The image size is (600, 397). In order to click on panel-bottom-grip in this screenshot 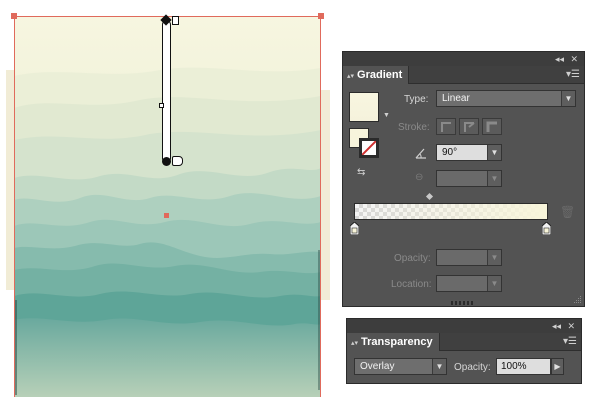, I will do `click(463, 303)`.